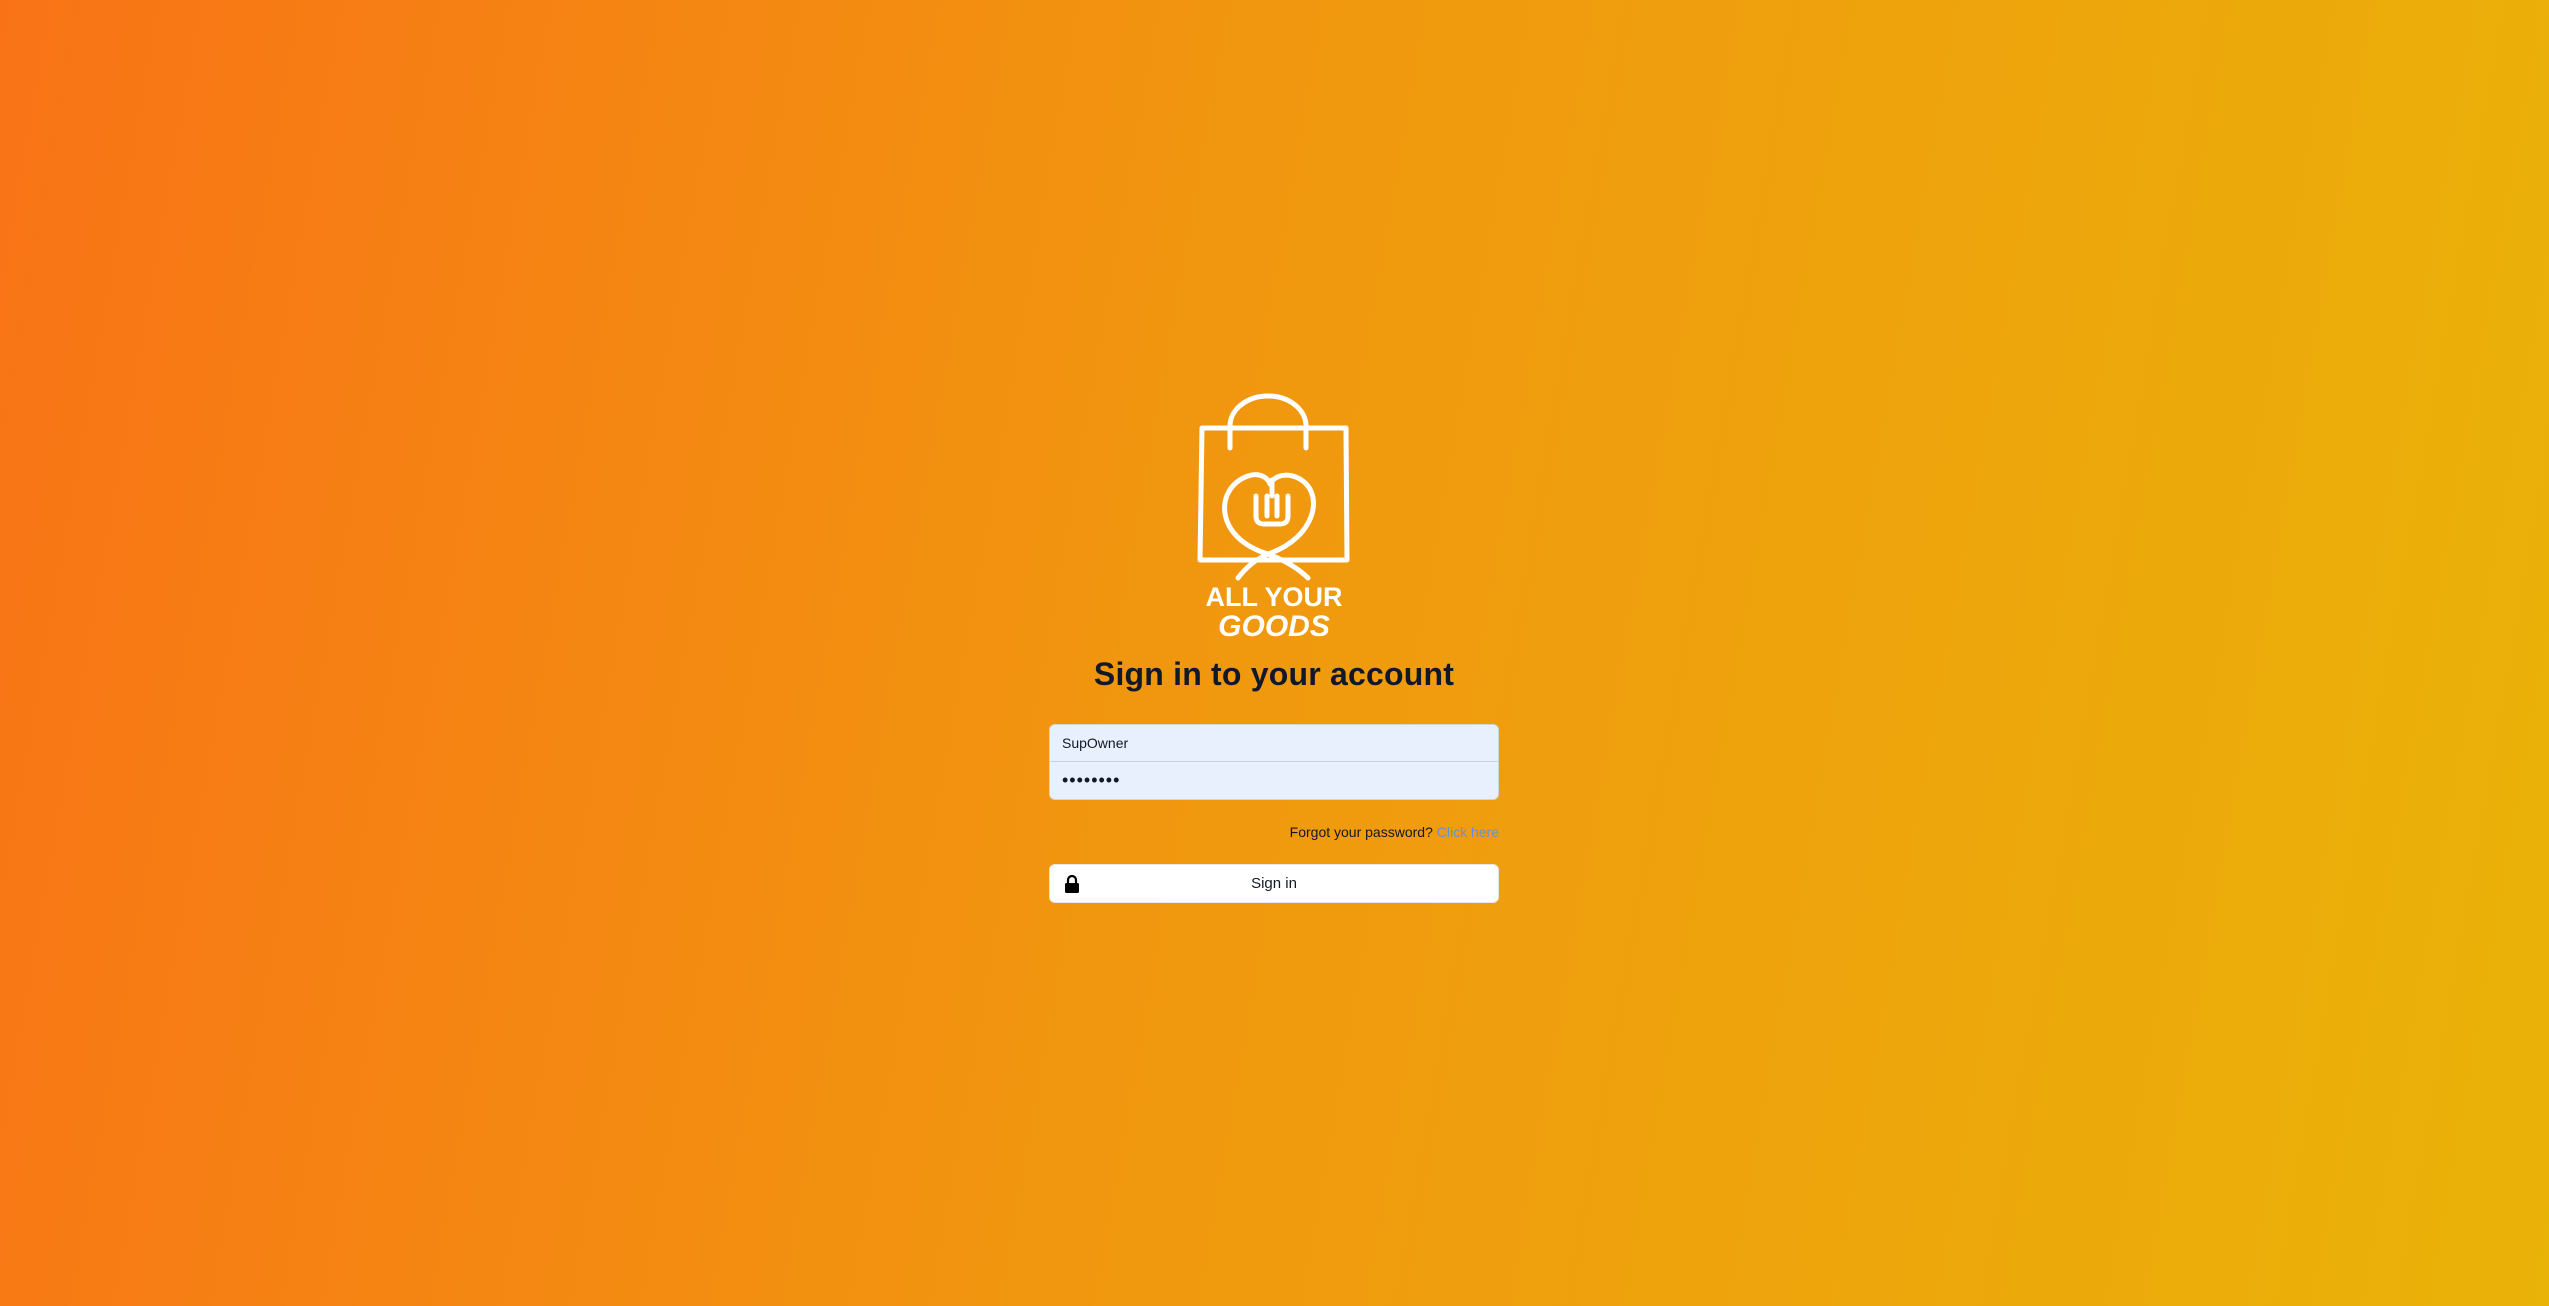  What do you see at coordinates (1468, 832) in the screenshot?
I see `forgot-password-link: Click here` at bounding box center [1468, 832].